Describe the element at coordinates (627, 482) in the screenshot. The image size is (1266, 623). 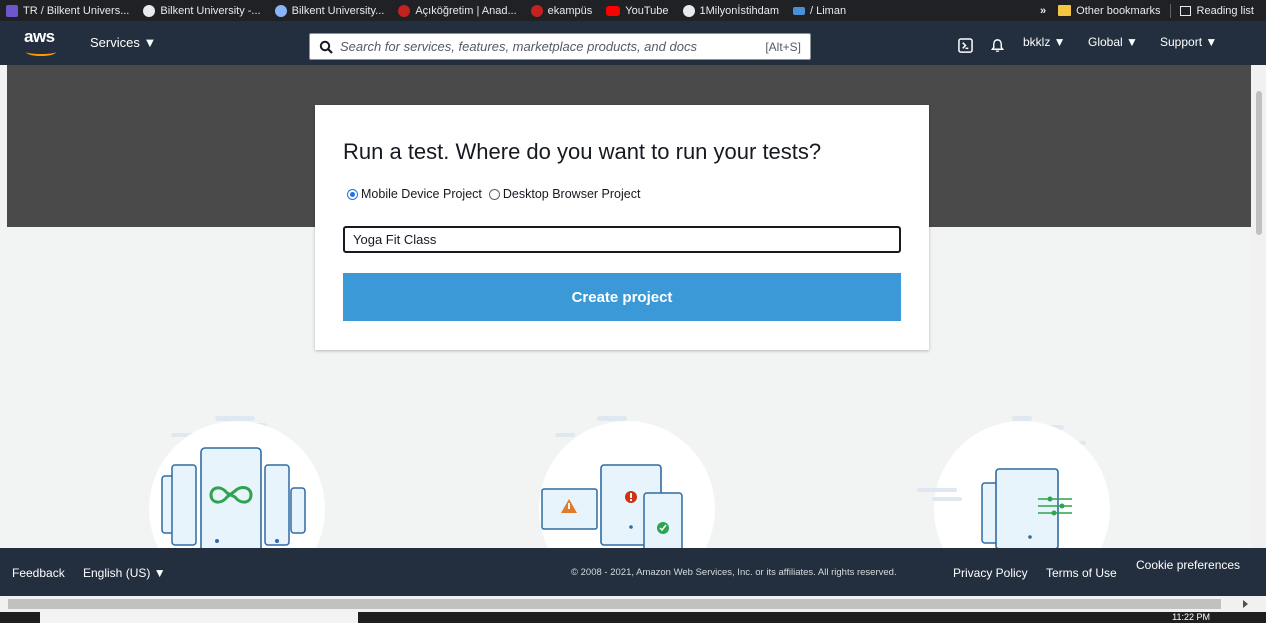
I see `test-results-illustration` at that location.